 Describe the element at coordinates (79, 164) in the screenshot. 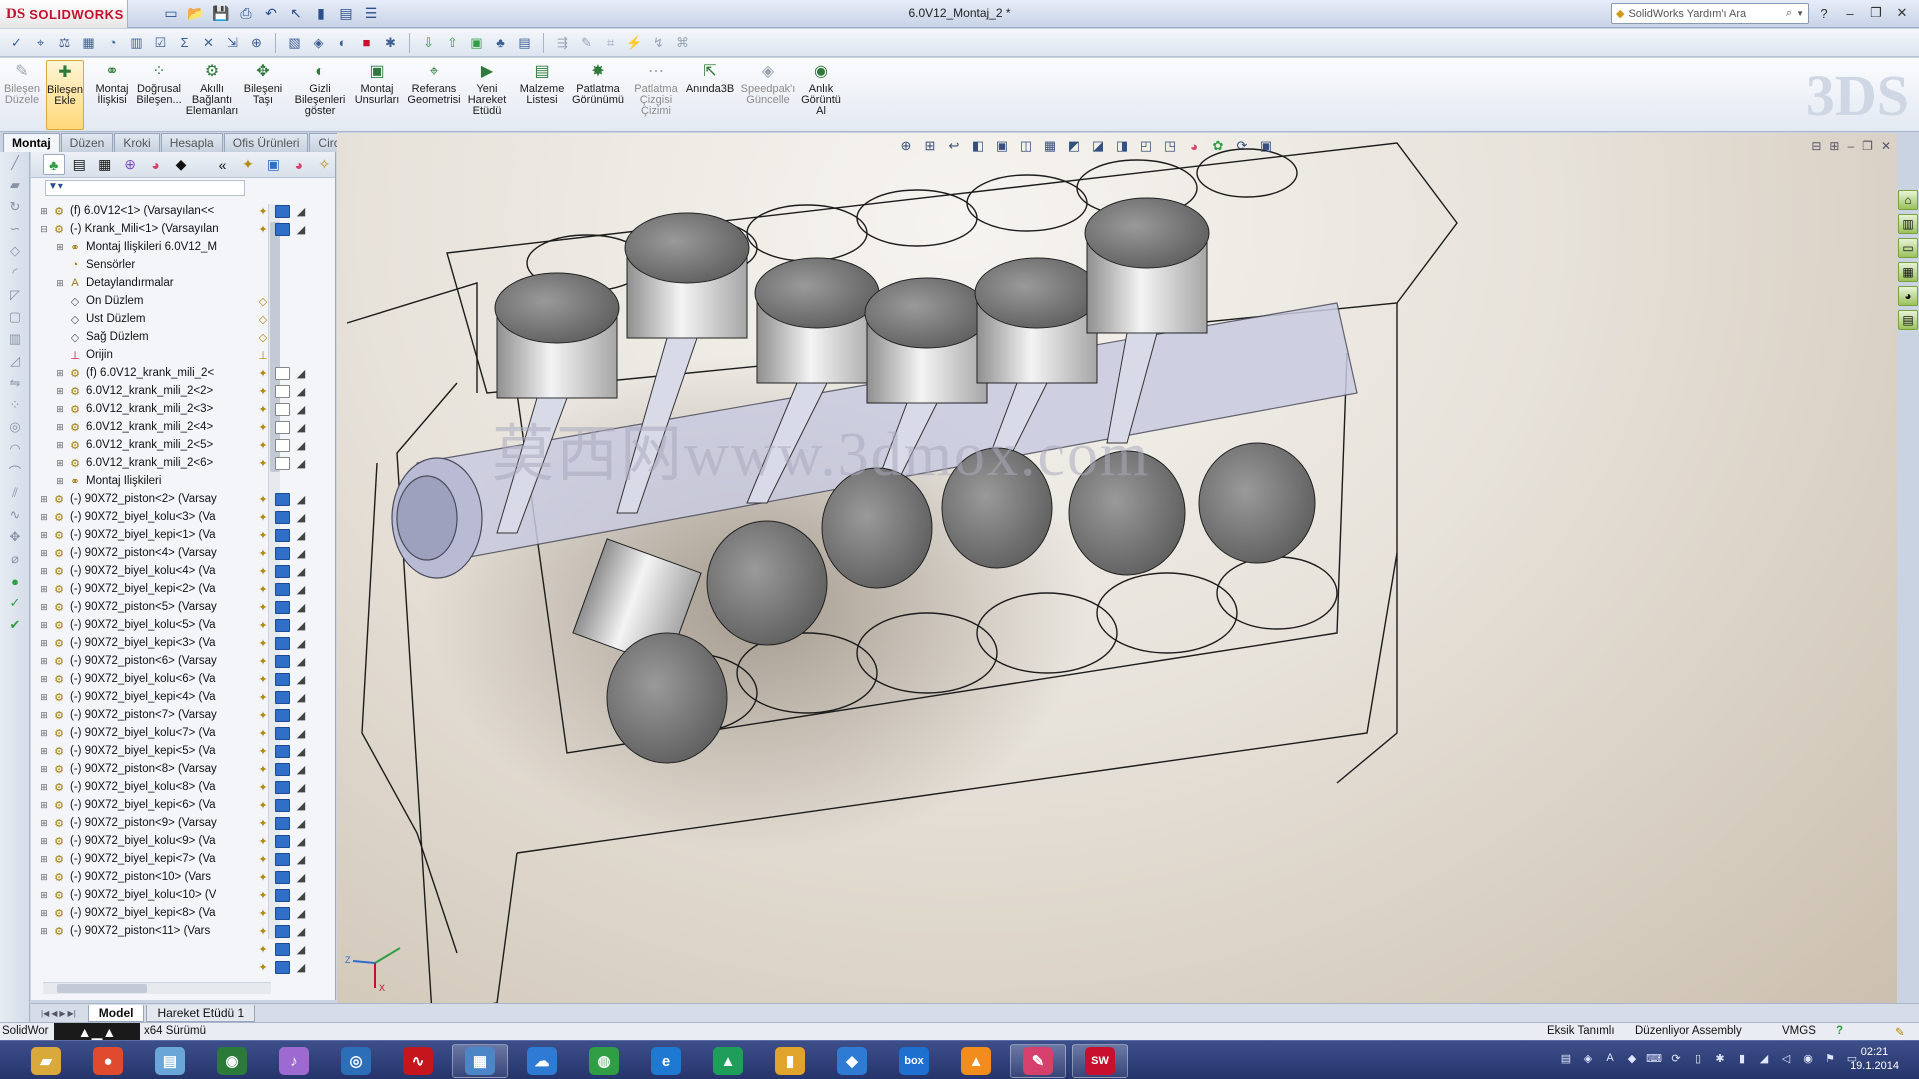

I see `property-manager-tab-icon: ▤` at that location.